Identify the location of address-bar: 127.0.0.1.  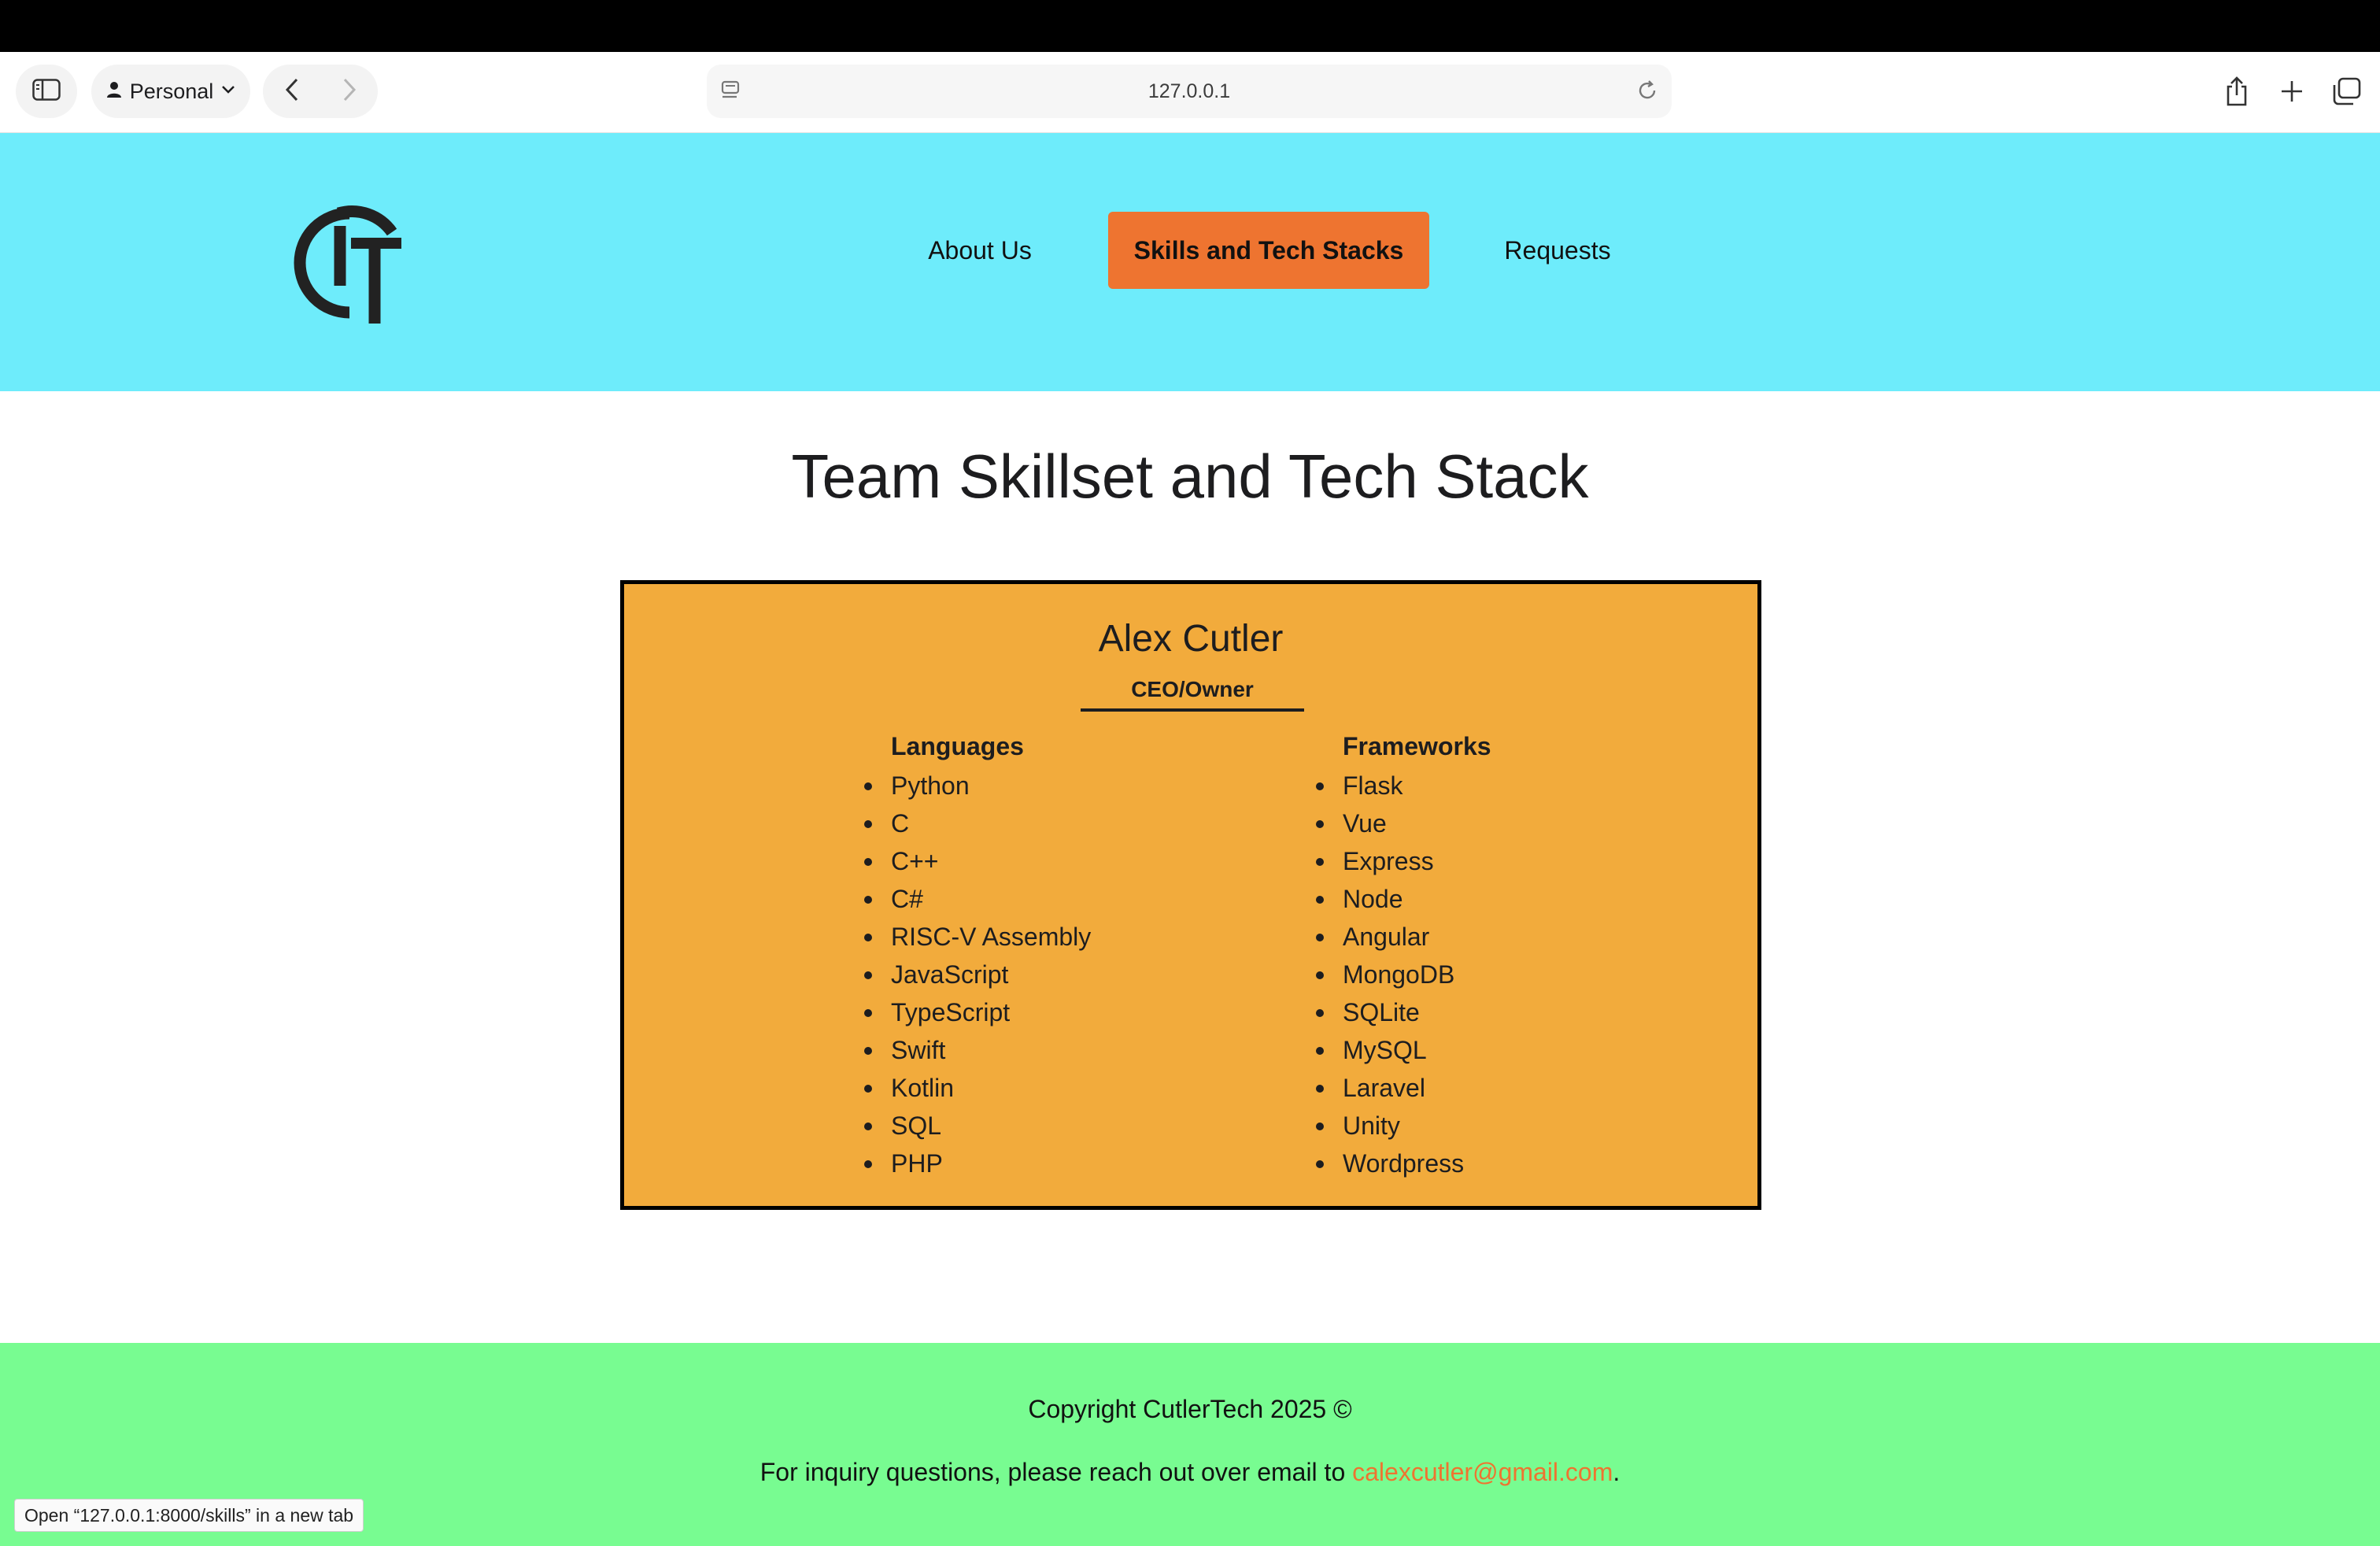
(1189, 91).